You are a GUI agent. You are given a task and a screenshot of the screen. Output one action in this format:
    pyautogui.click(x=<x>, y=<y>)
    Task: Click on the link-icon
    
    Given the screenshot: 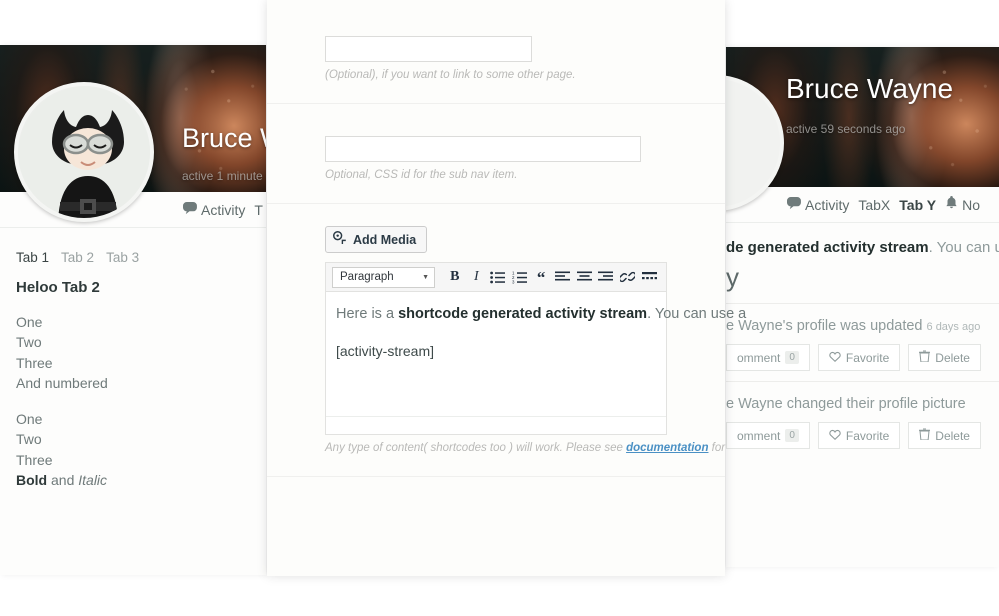 What is the action you would take?
    pyautogui.click(x=628, y=277)
    